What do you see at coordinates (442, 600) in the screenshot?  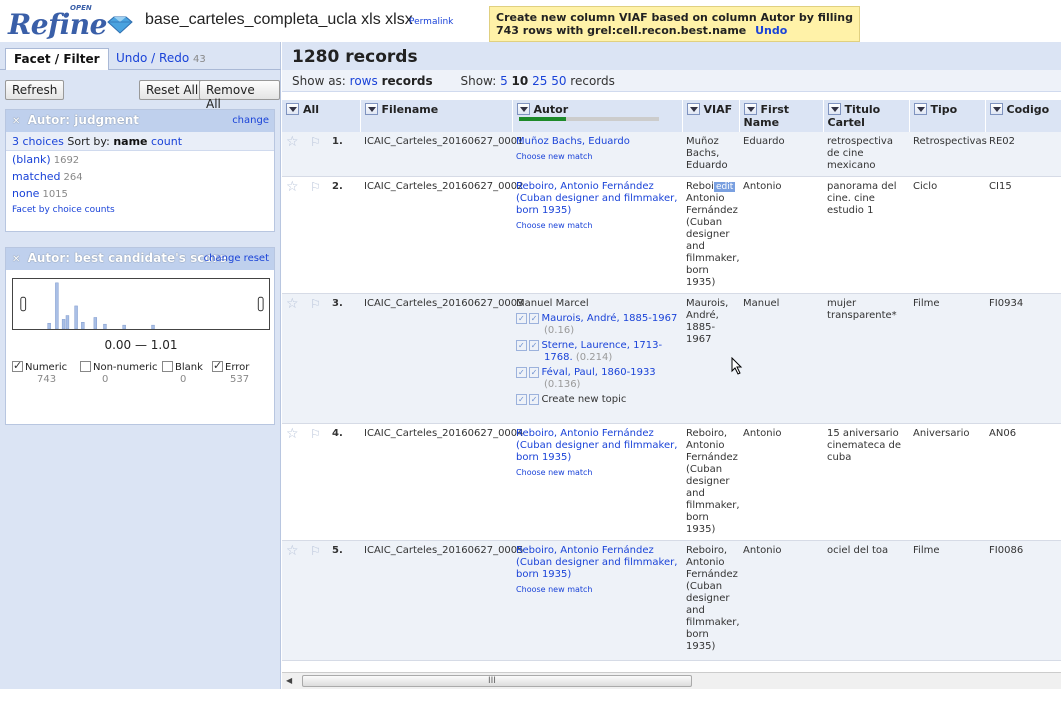 I see `cell-filename: ICAIC_Carteles_20160627_0005` at bounding box center [442, 600].